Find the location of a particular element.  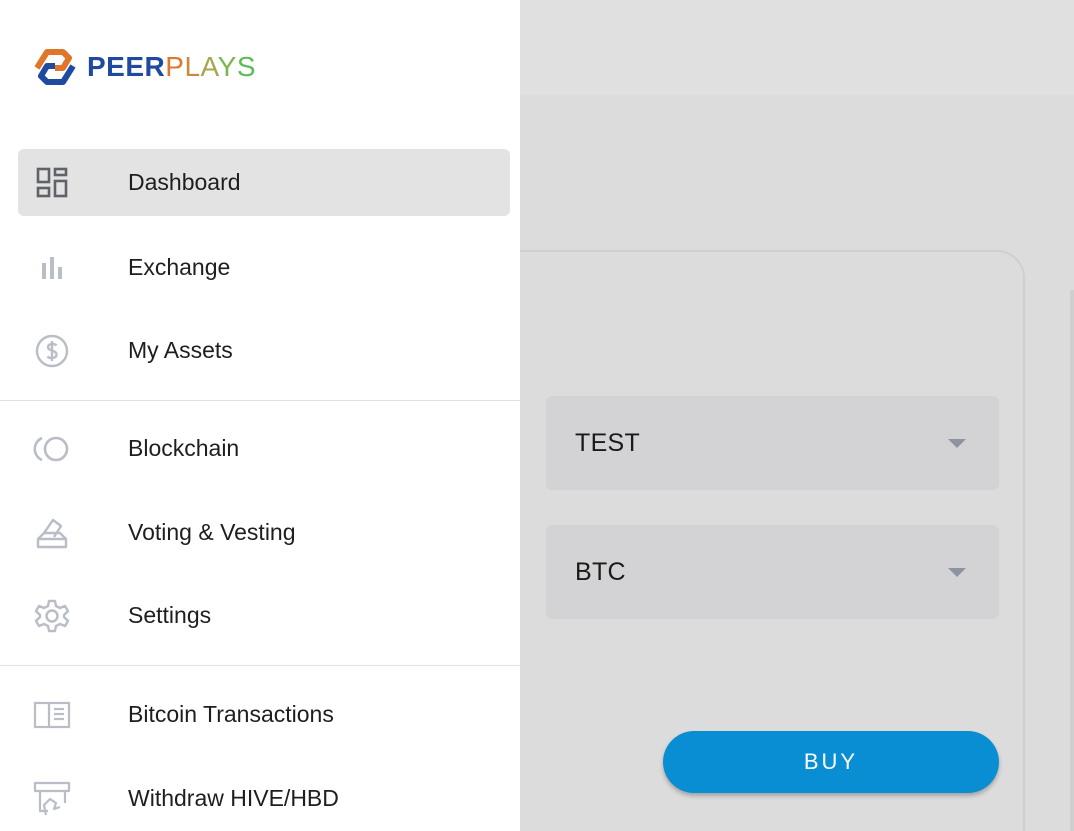

dashboard-icon is located at coordinates (52, 183).